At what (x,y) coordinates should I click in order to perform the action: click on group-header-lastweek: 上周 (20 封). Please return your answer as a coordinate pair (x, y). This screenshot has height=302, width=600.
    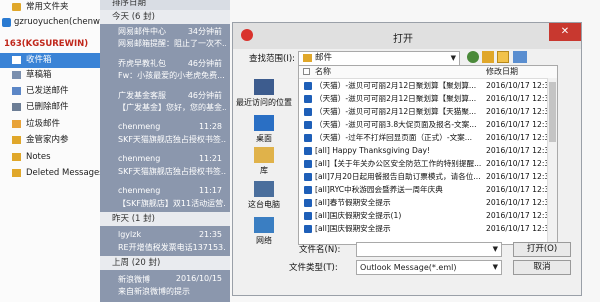
    Looking at the image, I should click on (165, 263).